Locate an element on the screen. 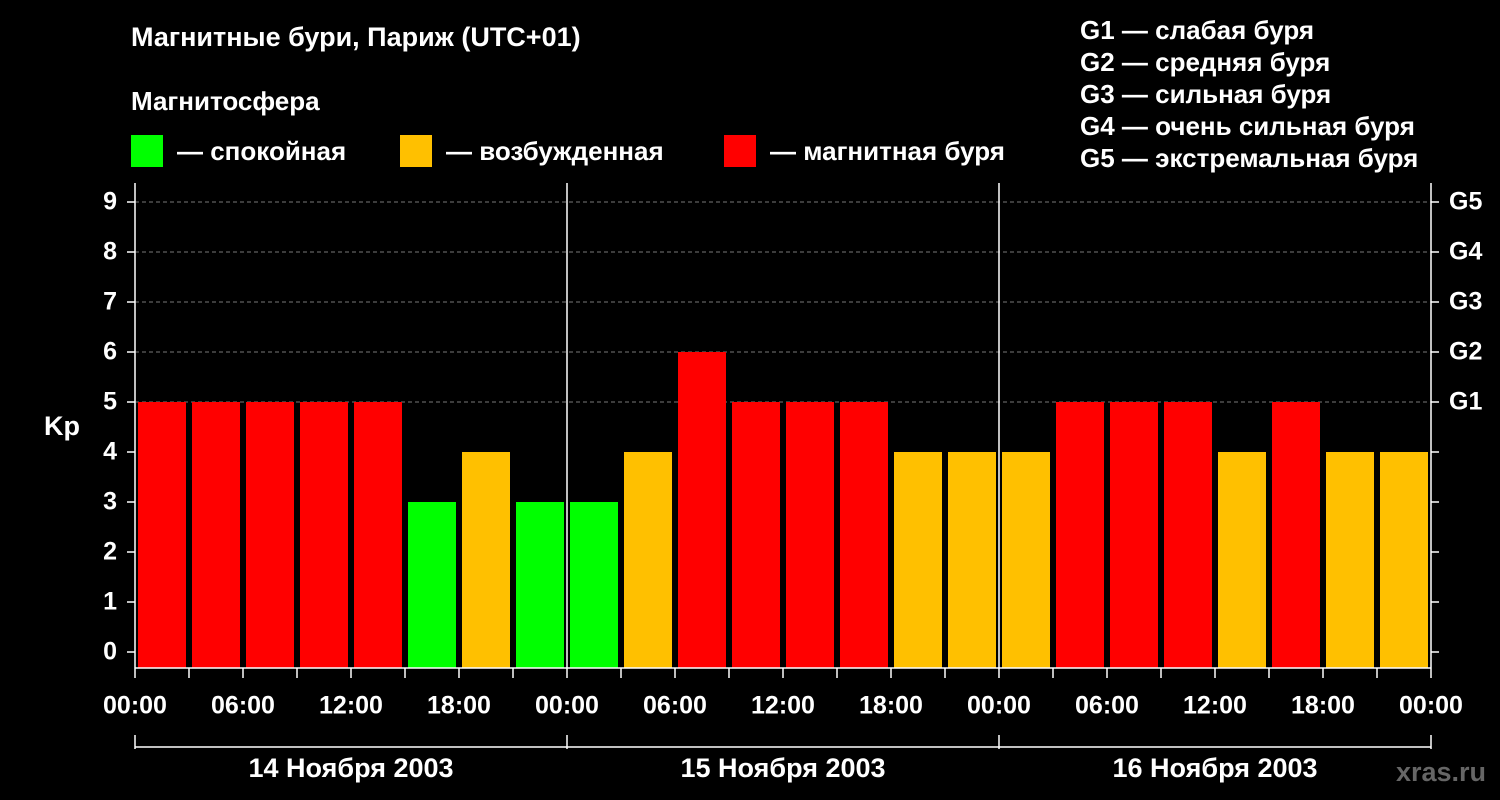  day-label: 15 Ноября 2003 is located at coordinates (782, 768).